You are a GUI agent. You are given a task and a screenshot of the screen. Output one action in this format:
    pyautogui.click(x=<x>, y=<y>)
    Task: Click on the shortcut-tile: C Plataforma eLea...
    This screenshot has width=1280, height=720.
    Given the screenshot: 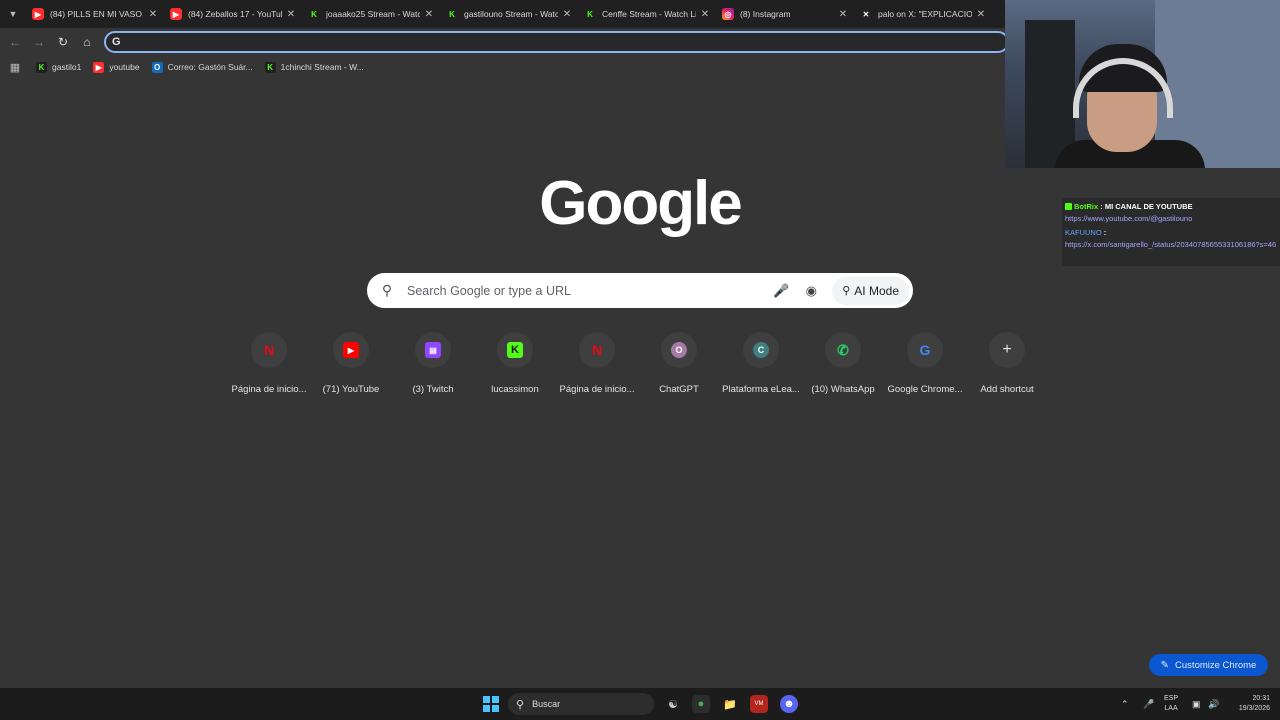 What is the action you would take?
    pyautogui.click(x=761, y=363)
    